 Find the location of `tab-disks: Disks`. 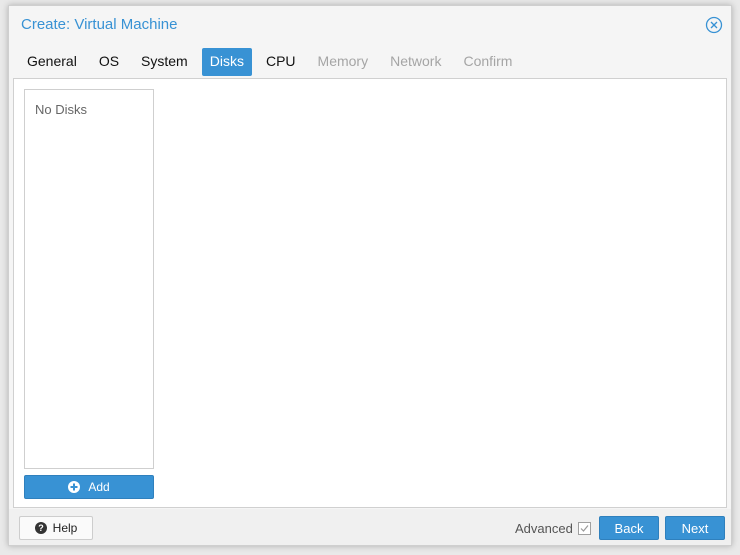

tab-disks: Disks is located at coordinates (226, 62).